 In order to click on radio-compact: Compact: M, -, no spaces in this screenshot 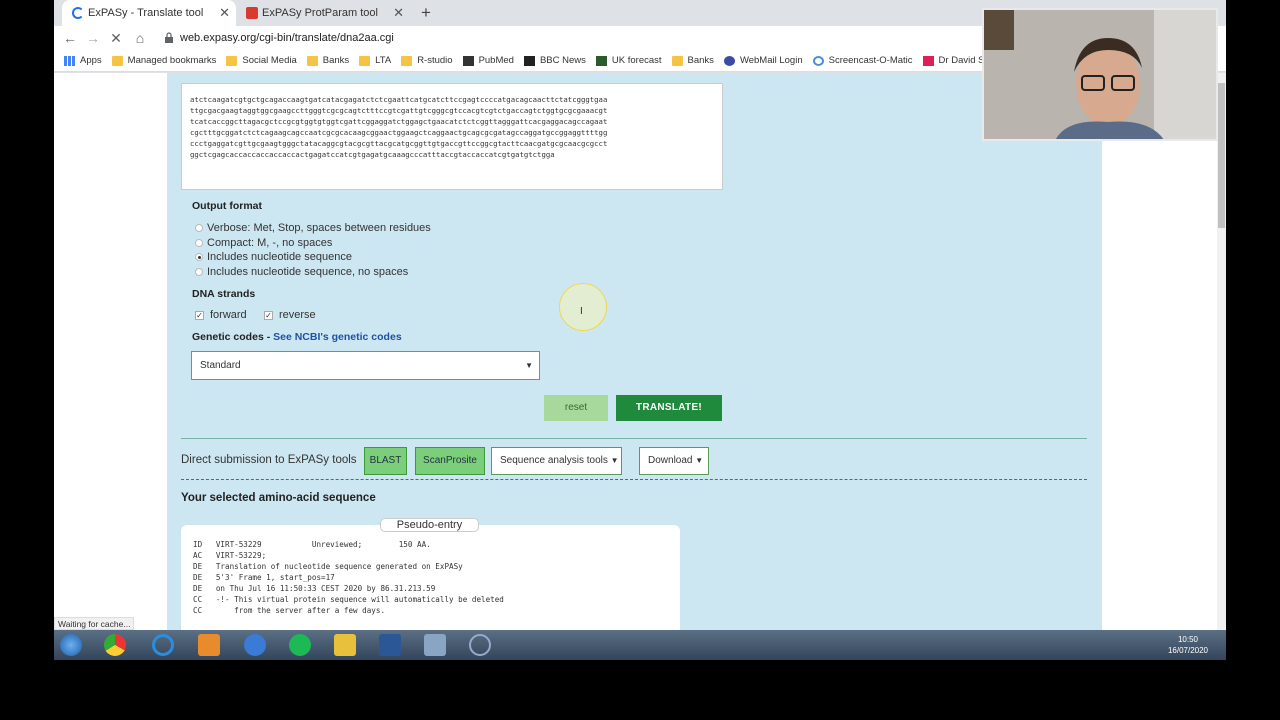, I will do `click(263, 243)`.